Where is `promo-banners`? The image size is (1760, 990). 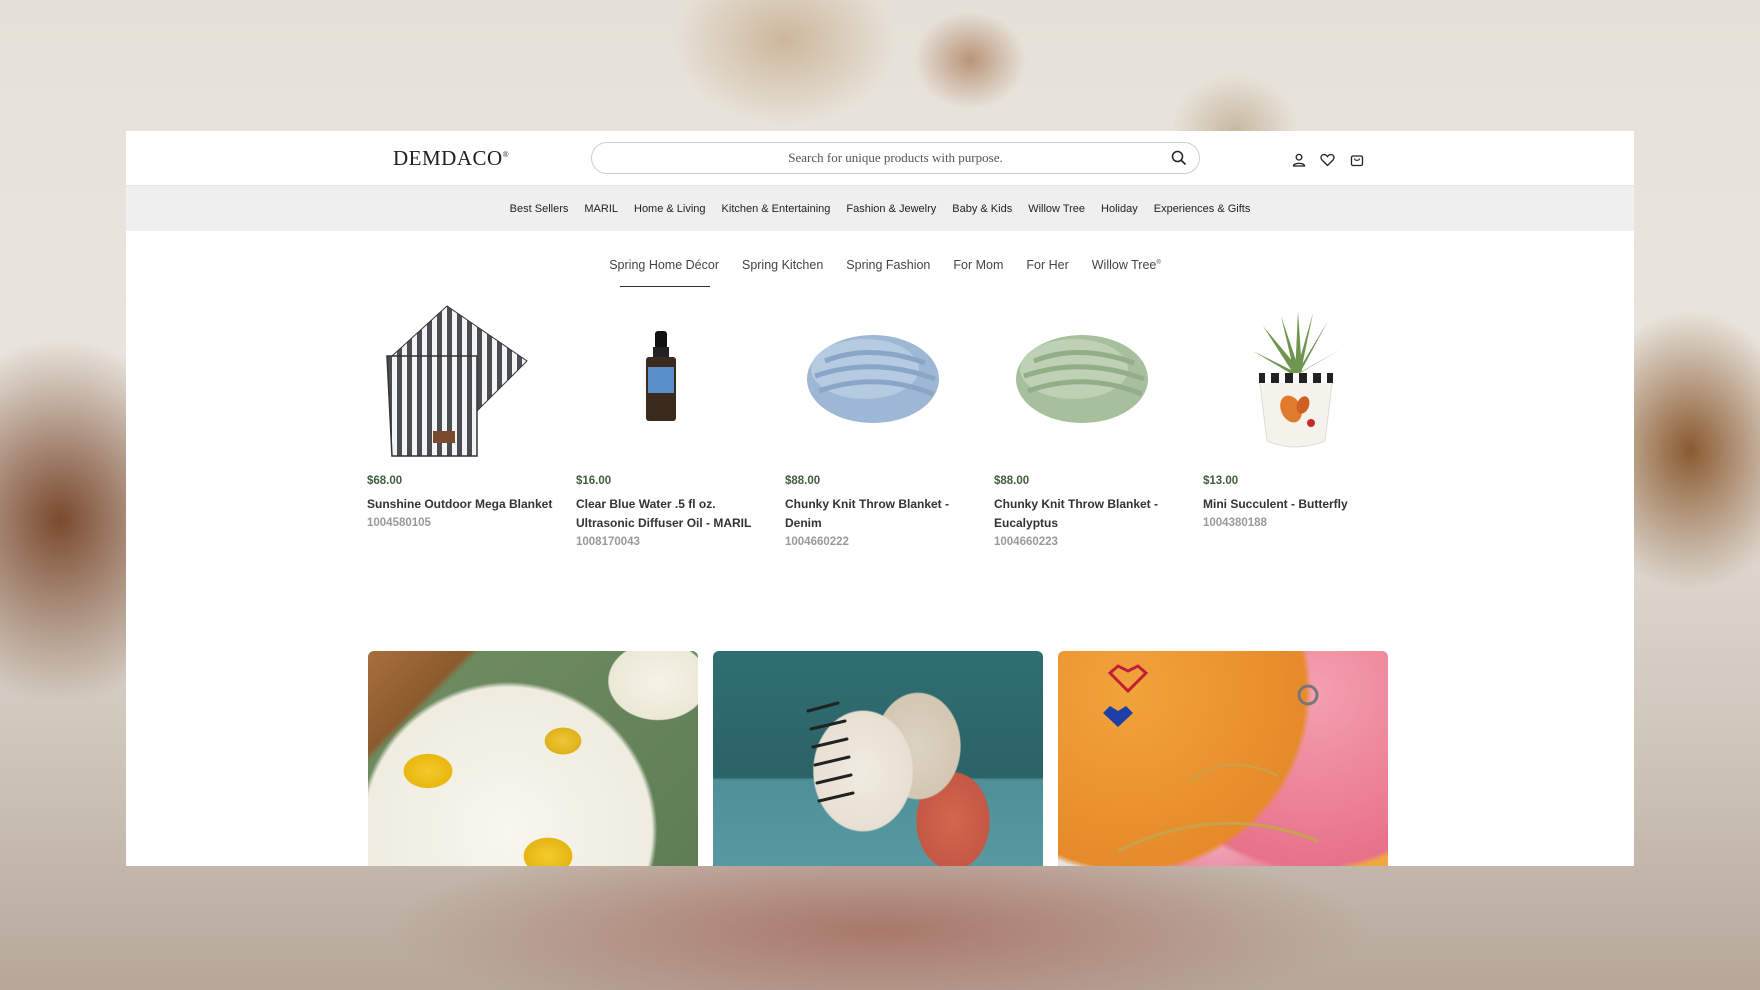
promo-banners is located at coordinates (878, 758).